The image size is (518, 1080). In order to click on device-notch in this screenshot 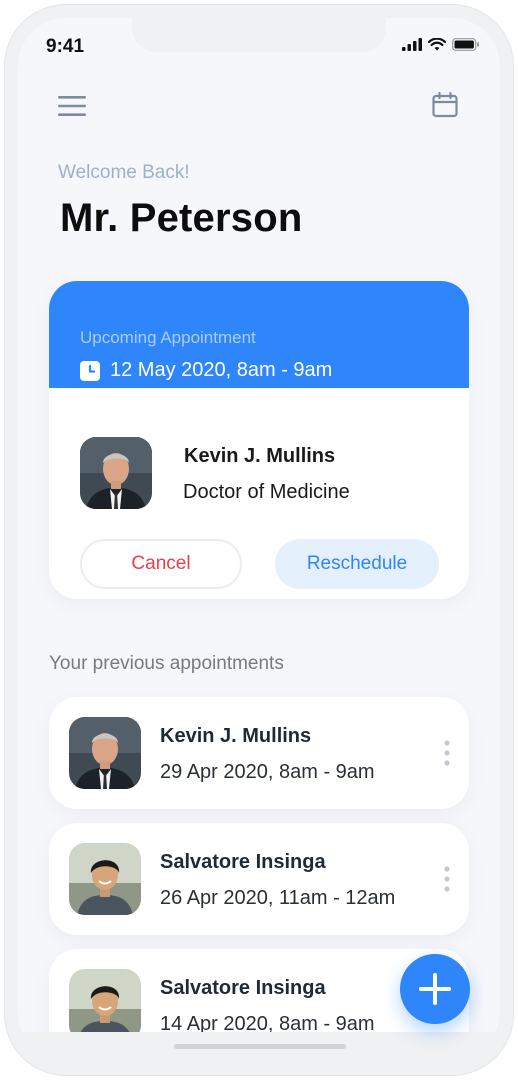, I will do `click(259, 35)`.